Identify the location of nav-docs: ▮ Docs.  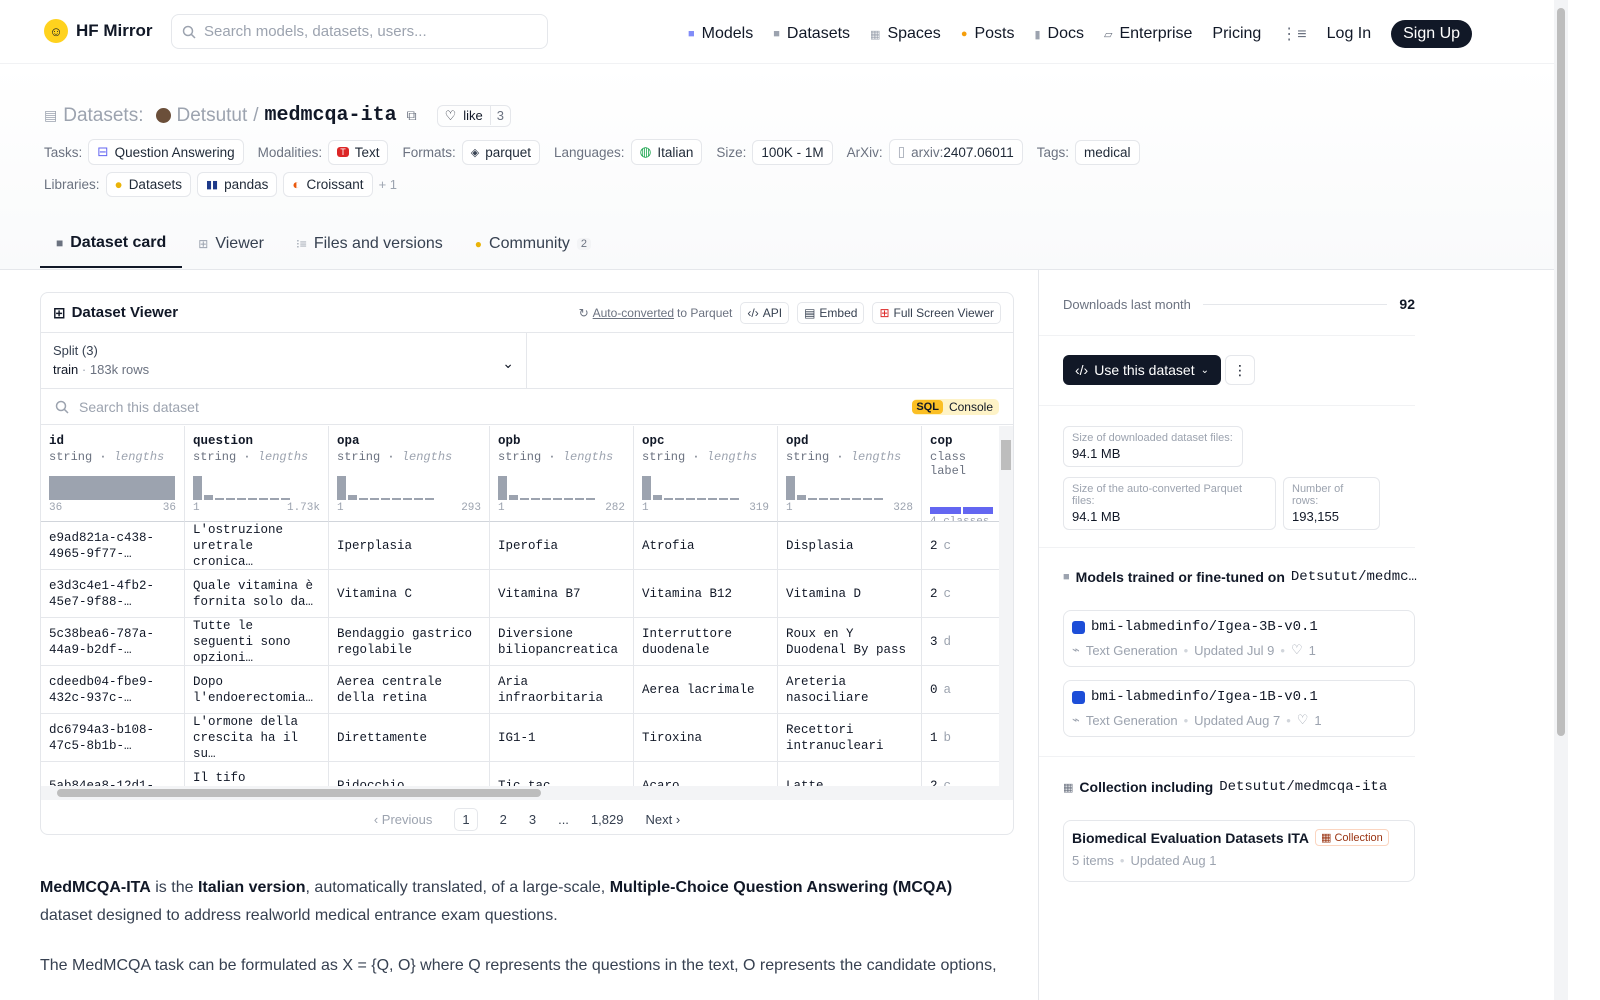
(1059, 34).